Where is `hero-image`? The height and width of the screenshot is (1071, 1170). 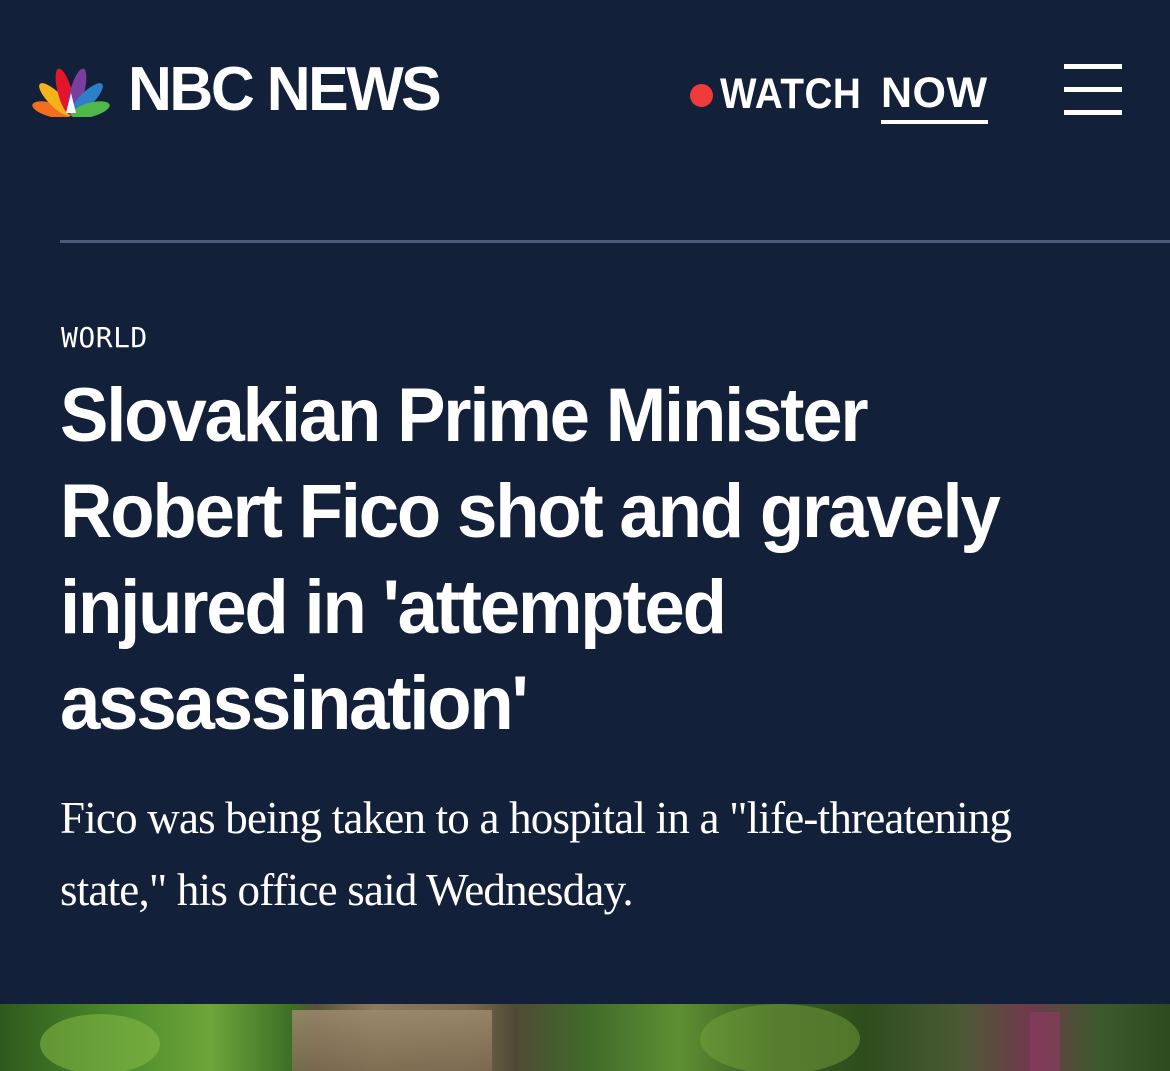
hero-image is located at coordinates (585, 1037).